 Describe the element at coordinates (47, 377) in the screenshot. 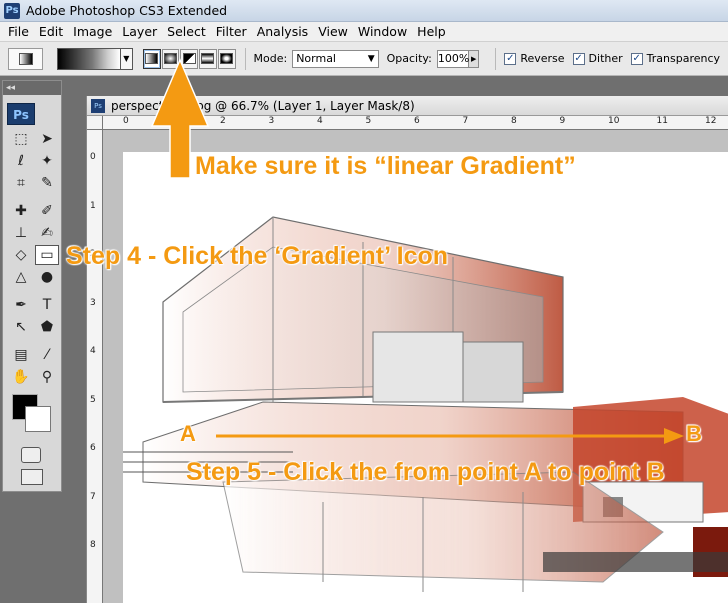

I see `zoom-tool-icon: ⚲` at that location.